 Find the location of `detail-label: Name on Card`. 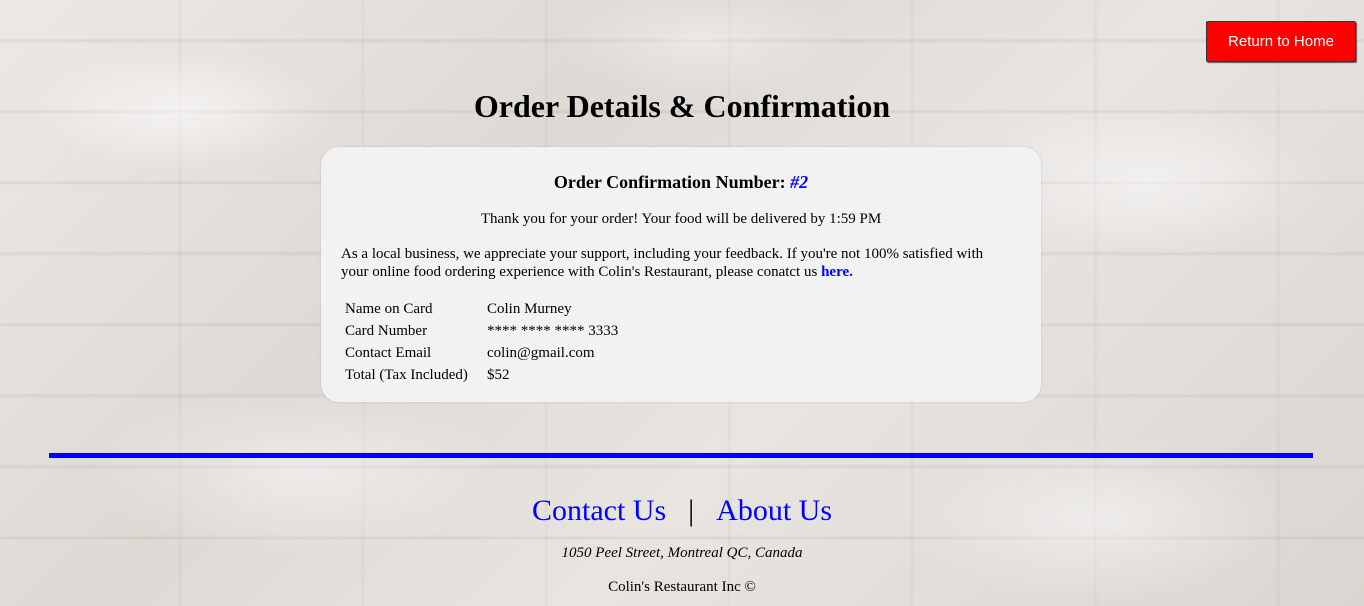

detail-label: Name on Card is located at coordinates (389, 309).